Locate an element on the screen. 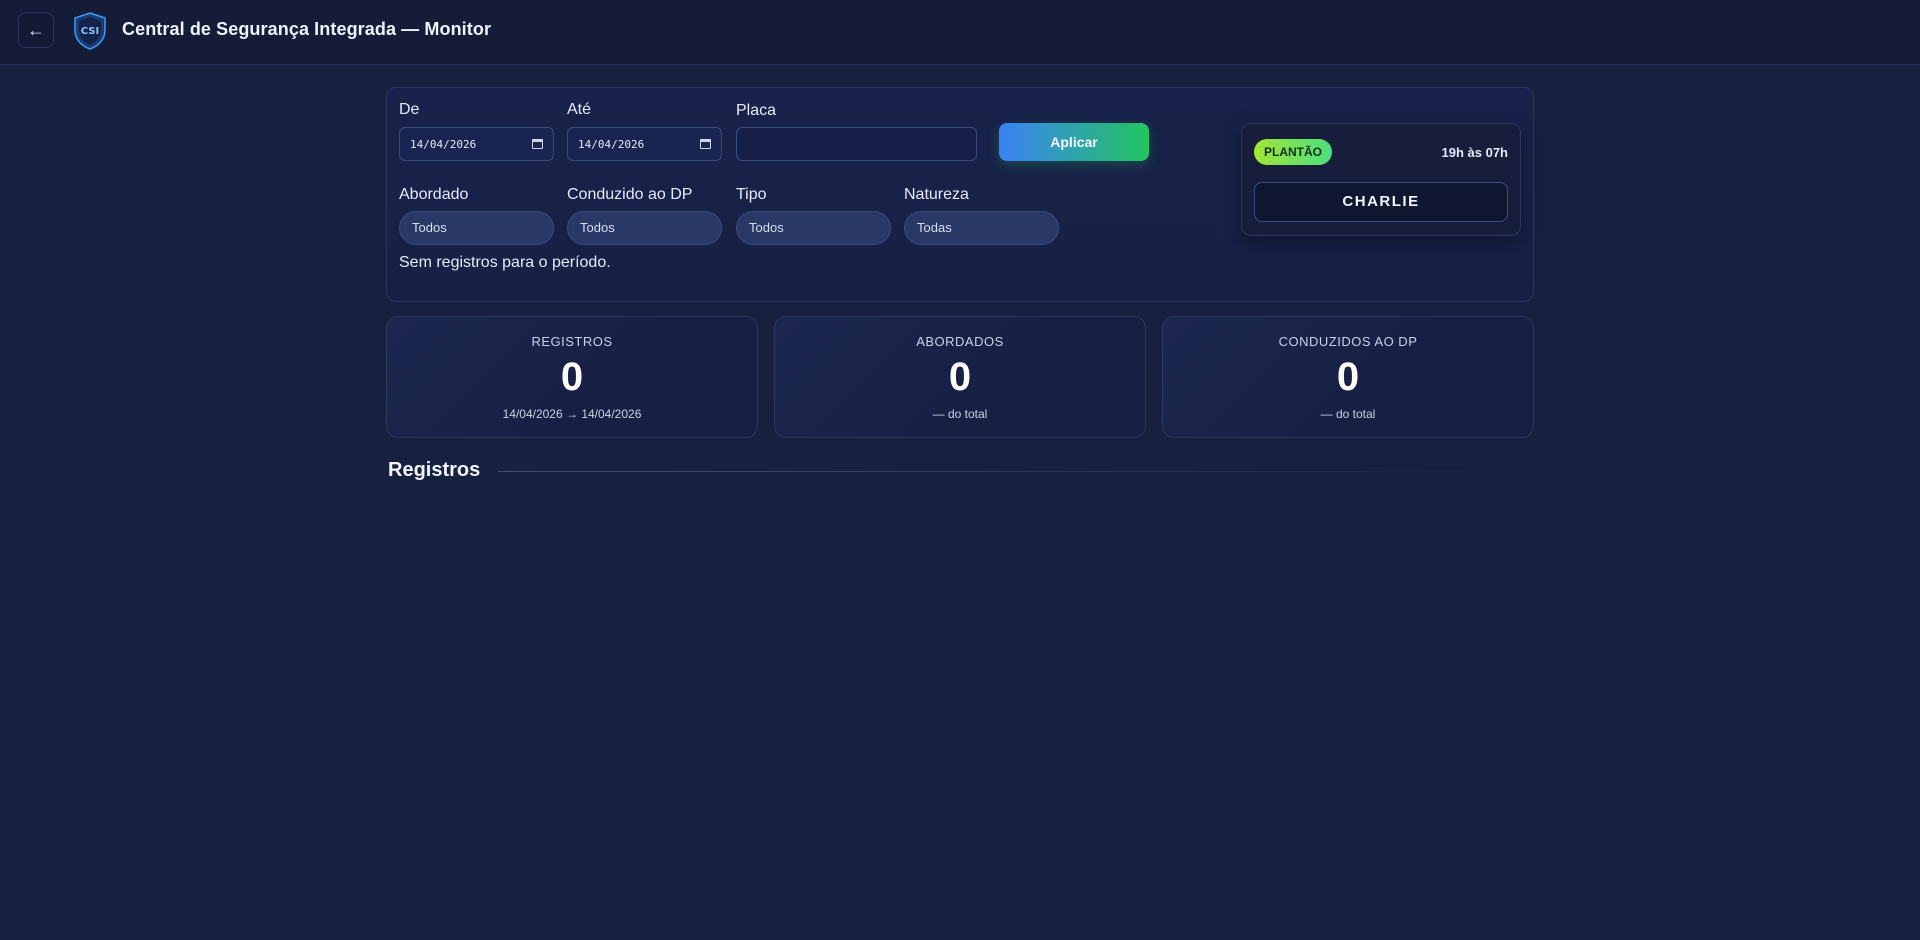  section-title: Registros is located at coordinates (434, 470).